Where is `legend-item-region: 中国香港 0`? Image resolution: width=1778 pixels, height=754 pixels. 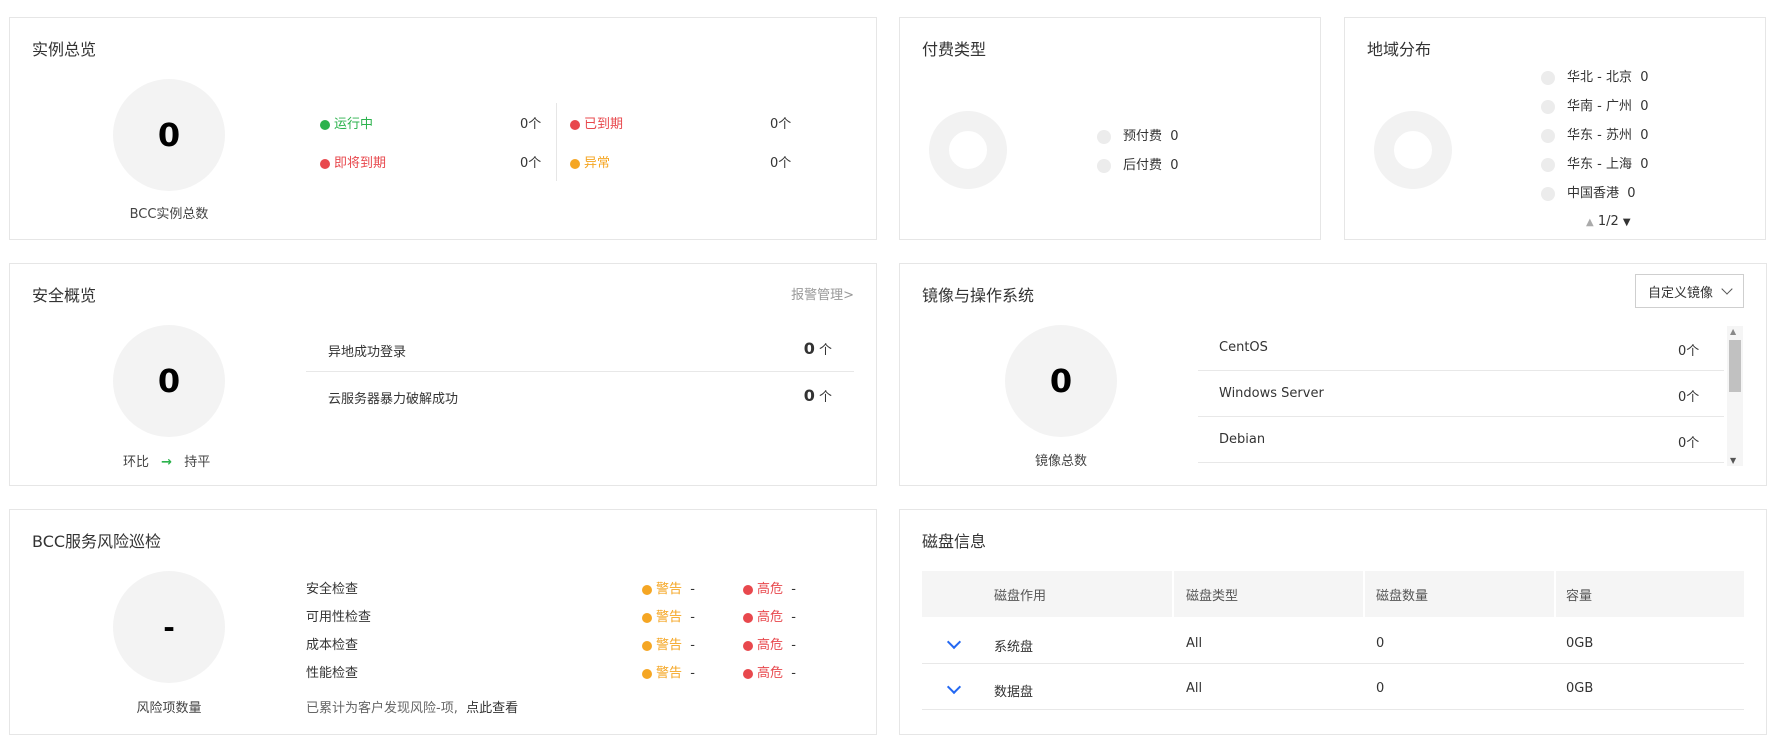
legend-item-region: 中国香港 0 is located at coordinates (1588, 191).